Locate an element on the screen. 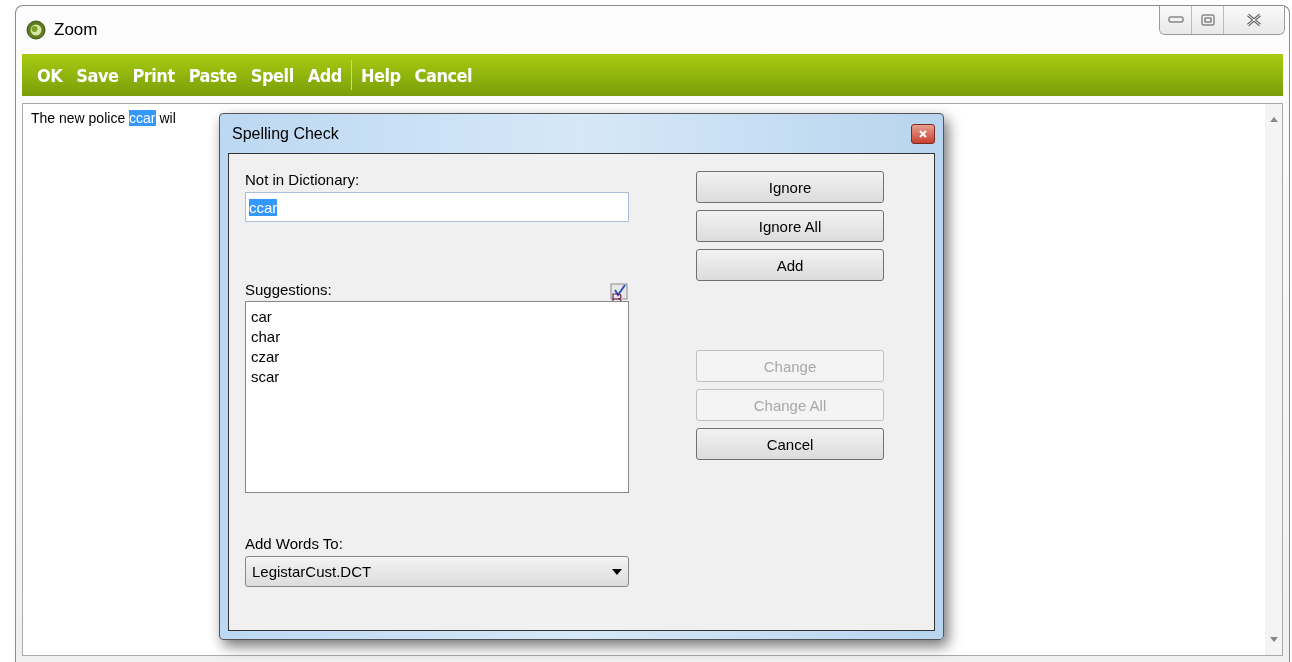  field-label: Suggestions: is located at coordinates (288, 289).